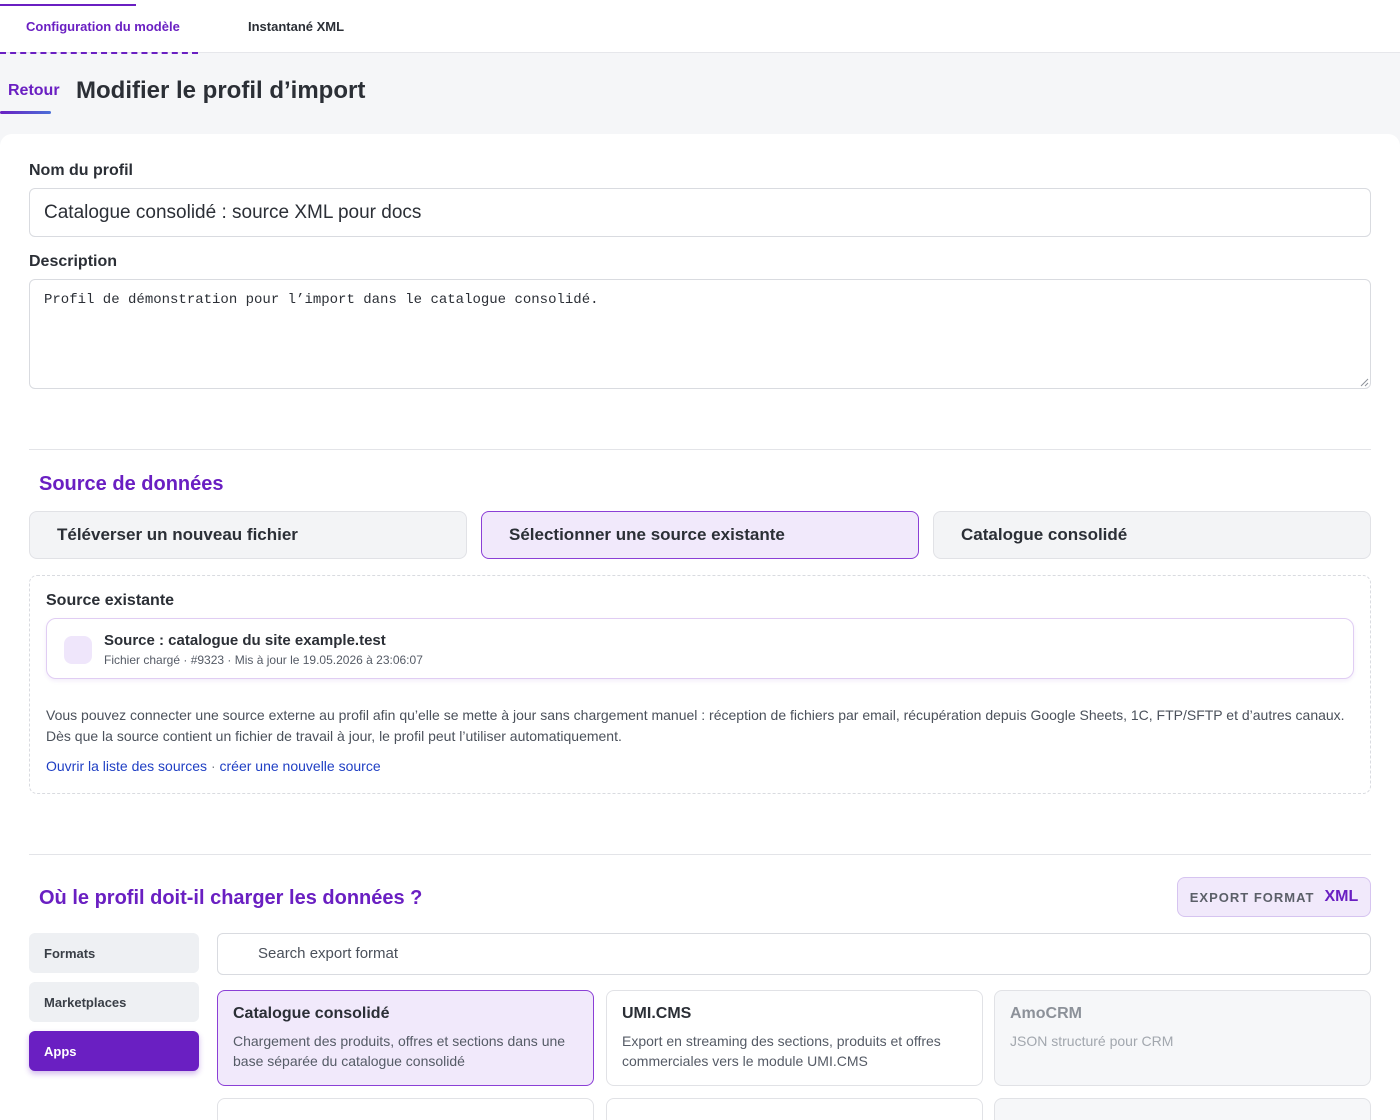  Describe the element at coordinates (657, 1013) in the screenshot. I see `format-name: UMI.CMS` at that location.